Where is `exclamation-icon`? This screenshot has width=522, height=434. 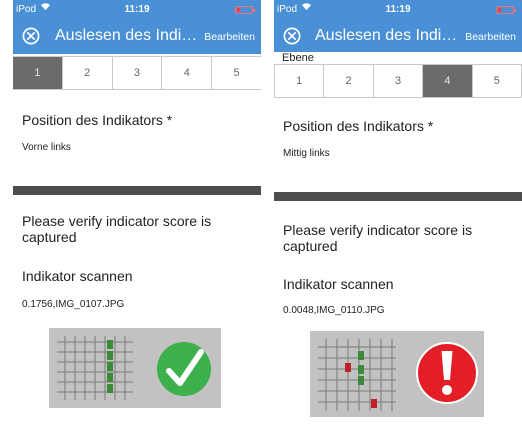 exclamation-icon is located at coordinates (447, 373).